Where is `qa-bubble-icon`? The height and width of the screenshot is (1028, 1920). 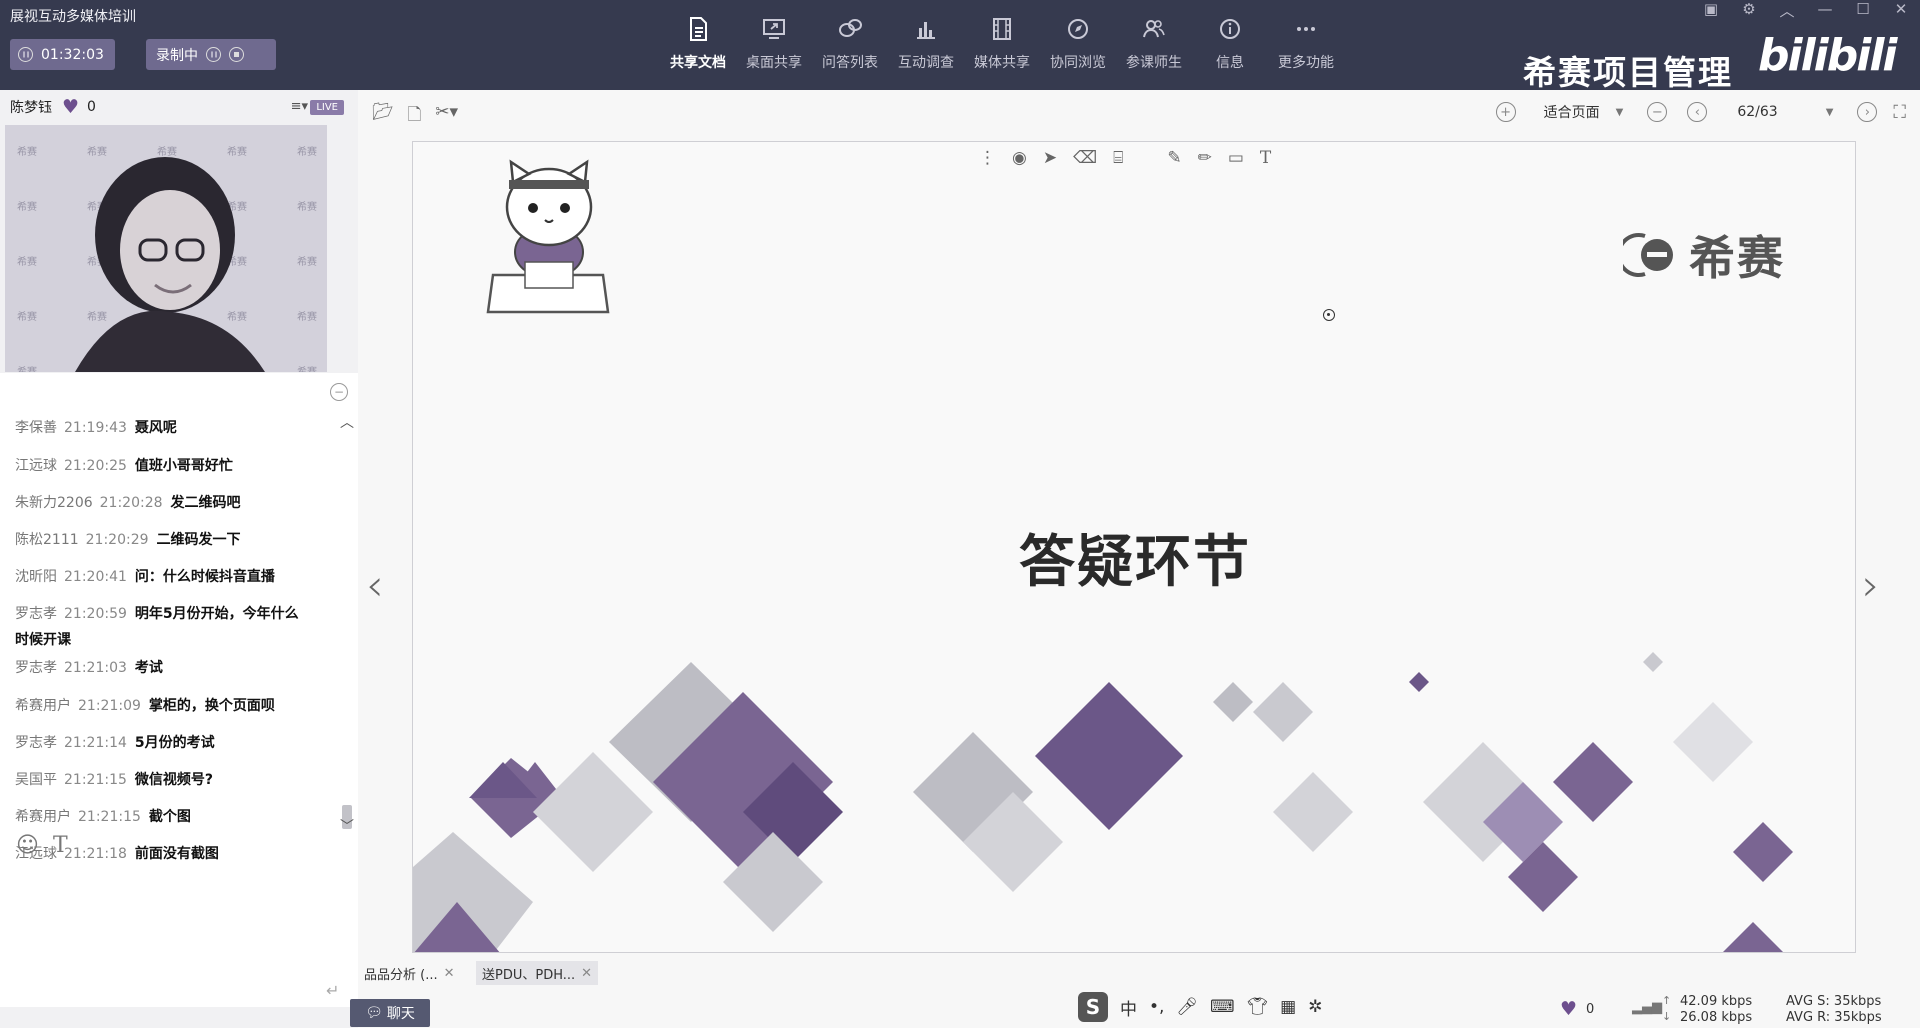
qa-bubble-icon is located at coordinates (850, 28).